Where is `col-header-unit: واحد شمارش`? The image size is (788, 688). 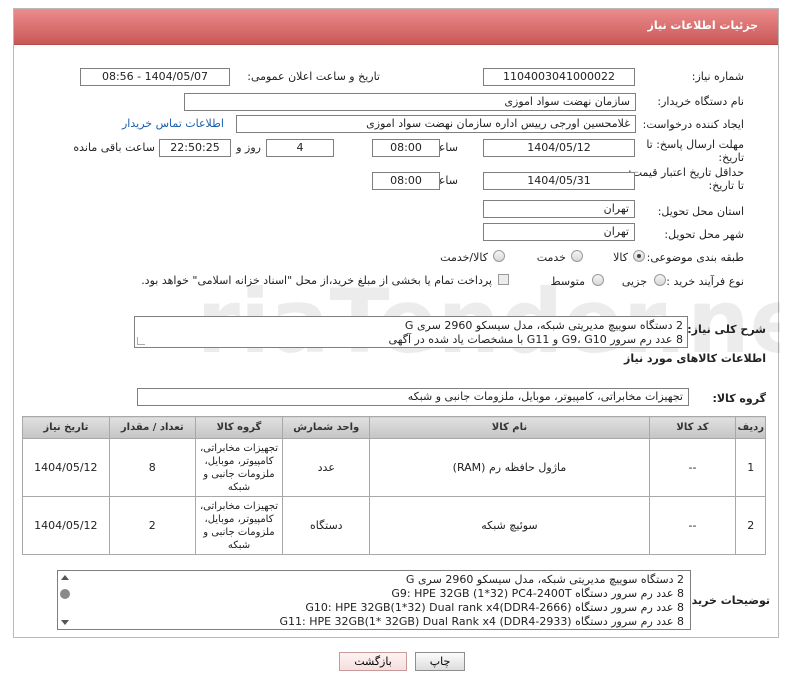 col-header-unit: واحد شمارش is located at coordinates (326, 427).